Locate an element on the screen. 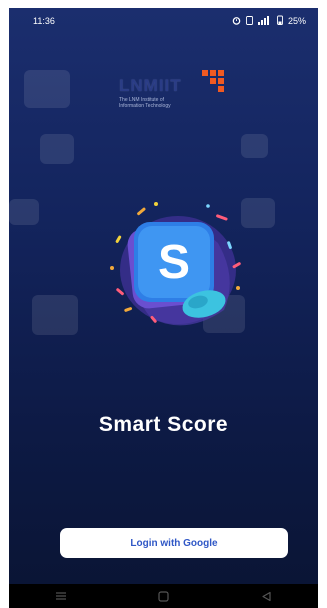 The image size is (327, 608). battery-percent: 25% is located at coordinates (296, 21).